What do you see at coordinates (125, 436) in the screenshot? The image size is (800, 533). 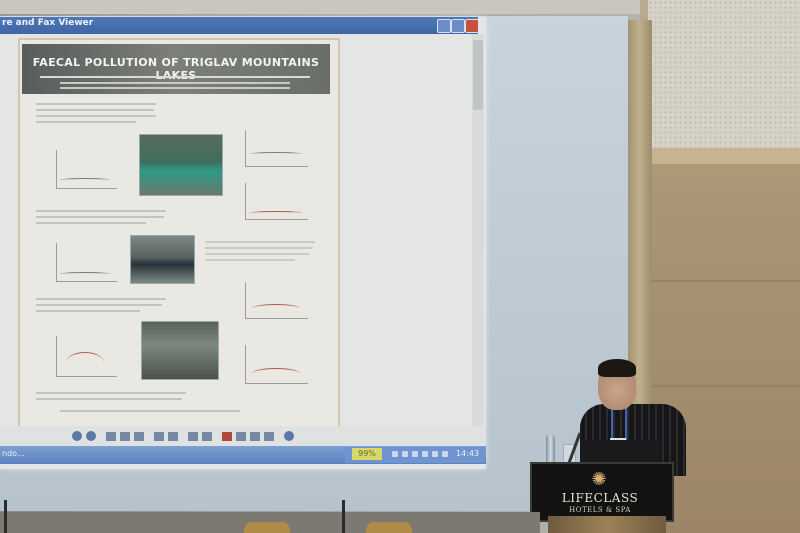 I see `actual-size-icon` at bounding box center [125, 436].